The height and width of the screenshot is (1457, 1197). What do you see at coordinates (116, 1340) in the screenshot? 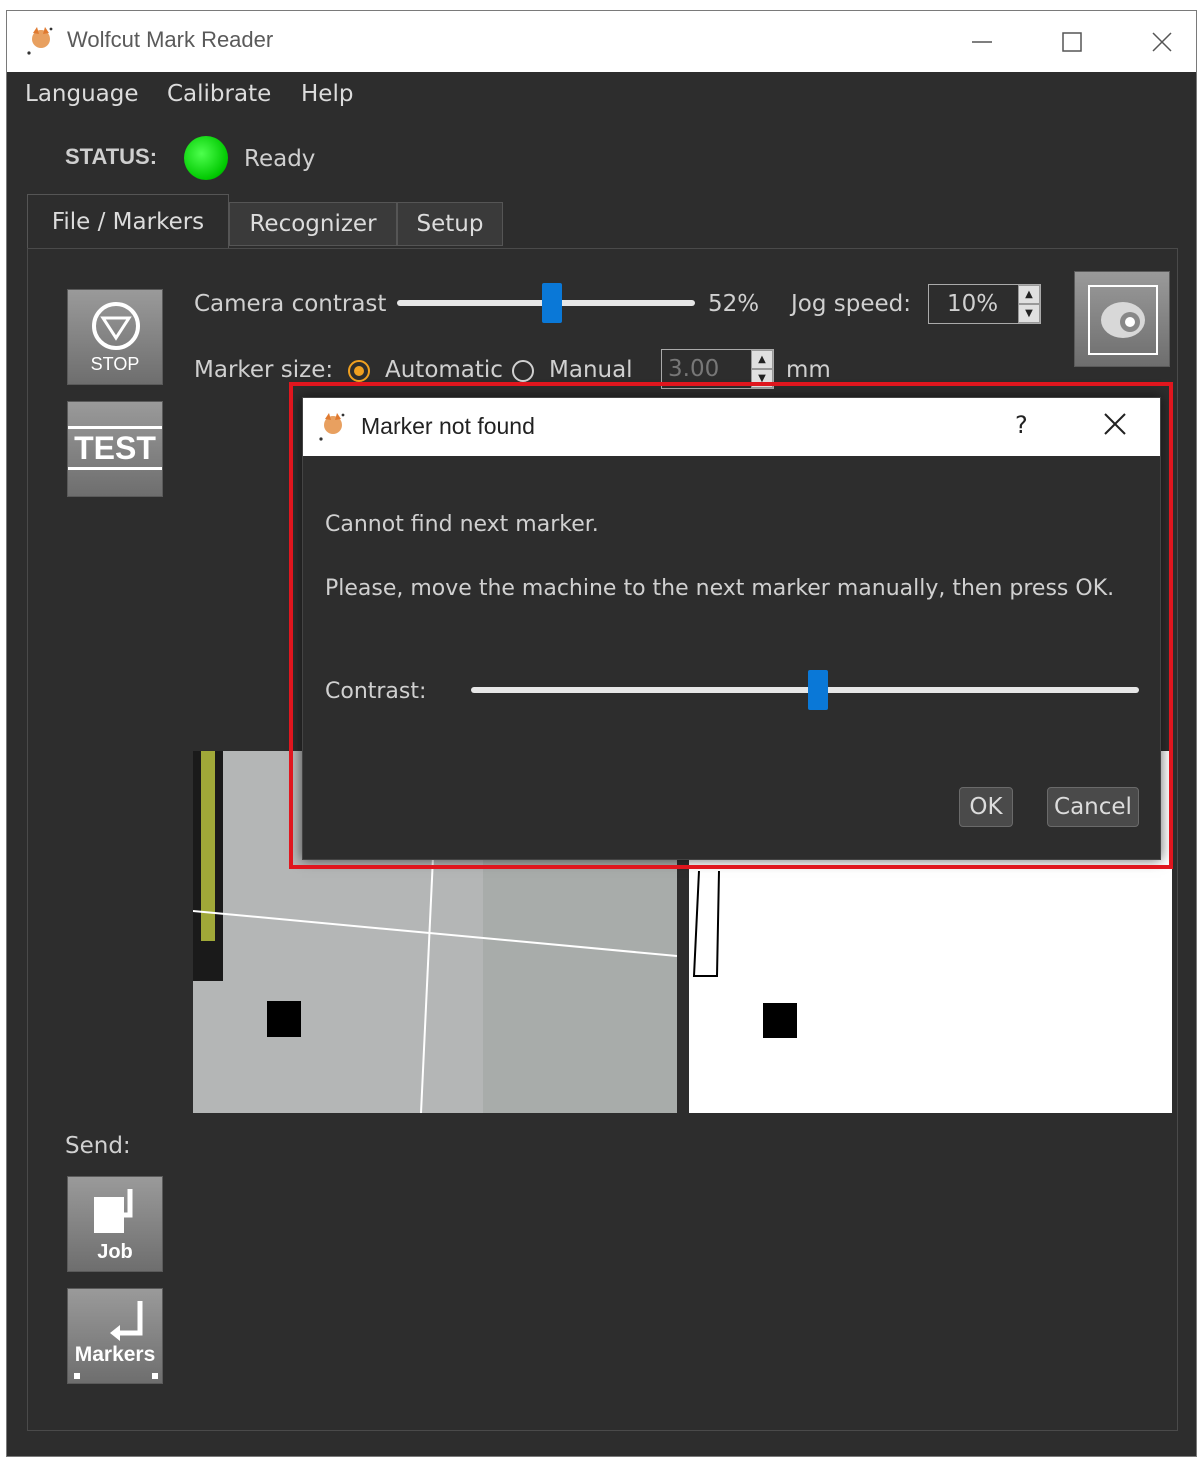
I see `send-markers-icon` at bounding box center [116, 1340].